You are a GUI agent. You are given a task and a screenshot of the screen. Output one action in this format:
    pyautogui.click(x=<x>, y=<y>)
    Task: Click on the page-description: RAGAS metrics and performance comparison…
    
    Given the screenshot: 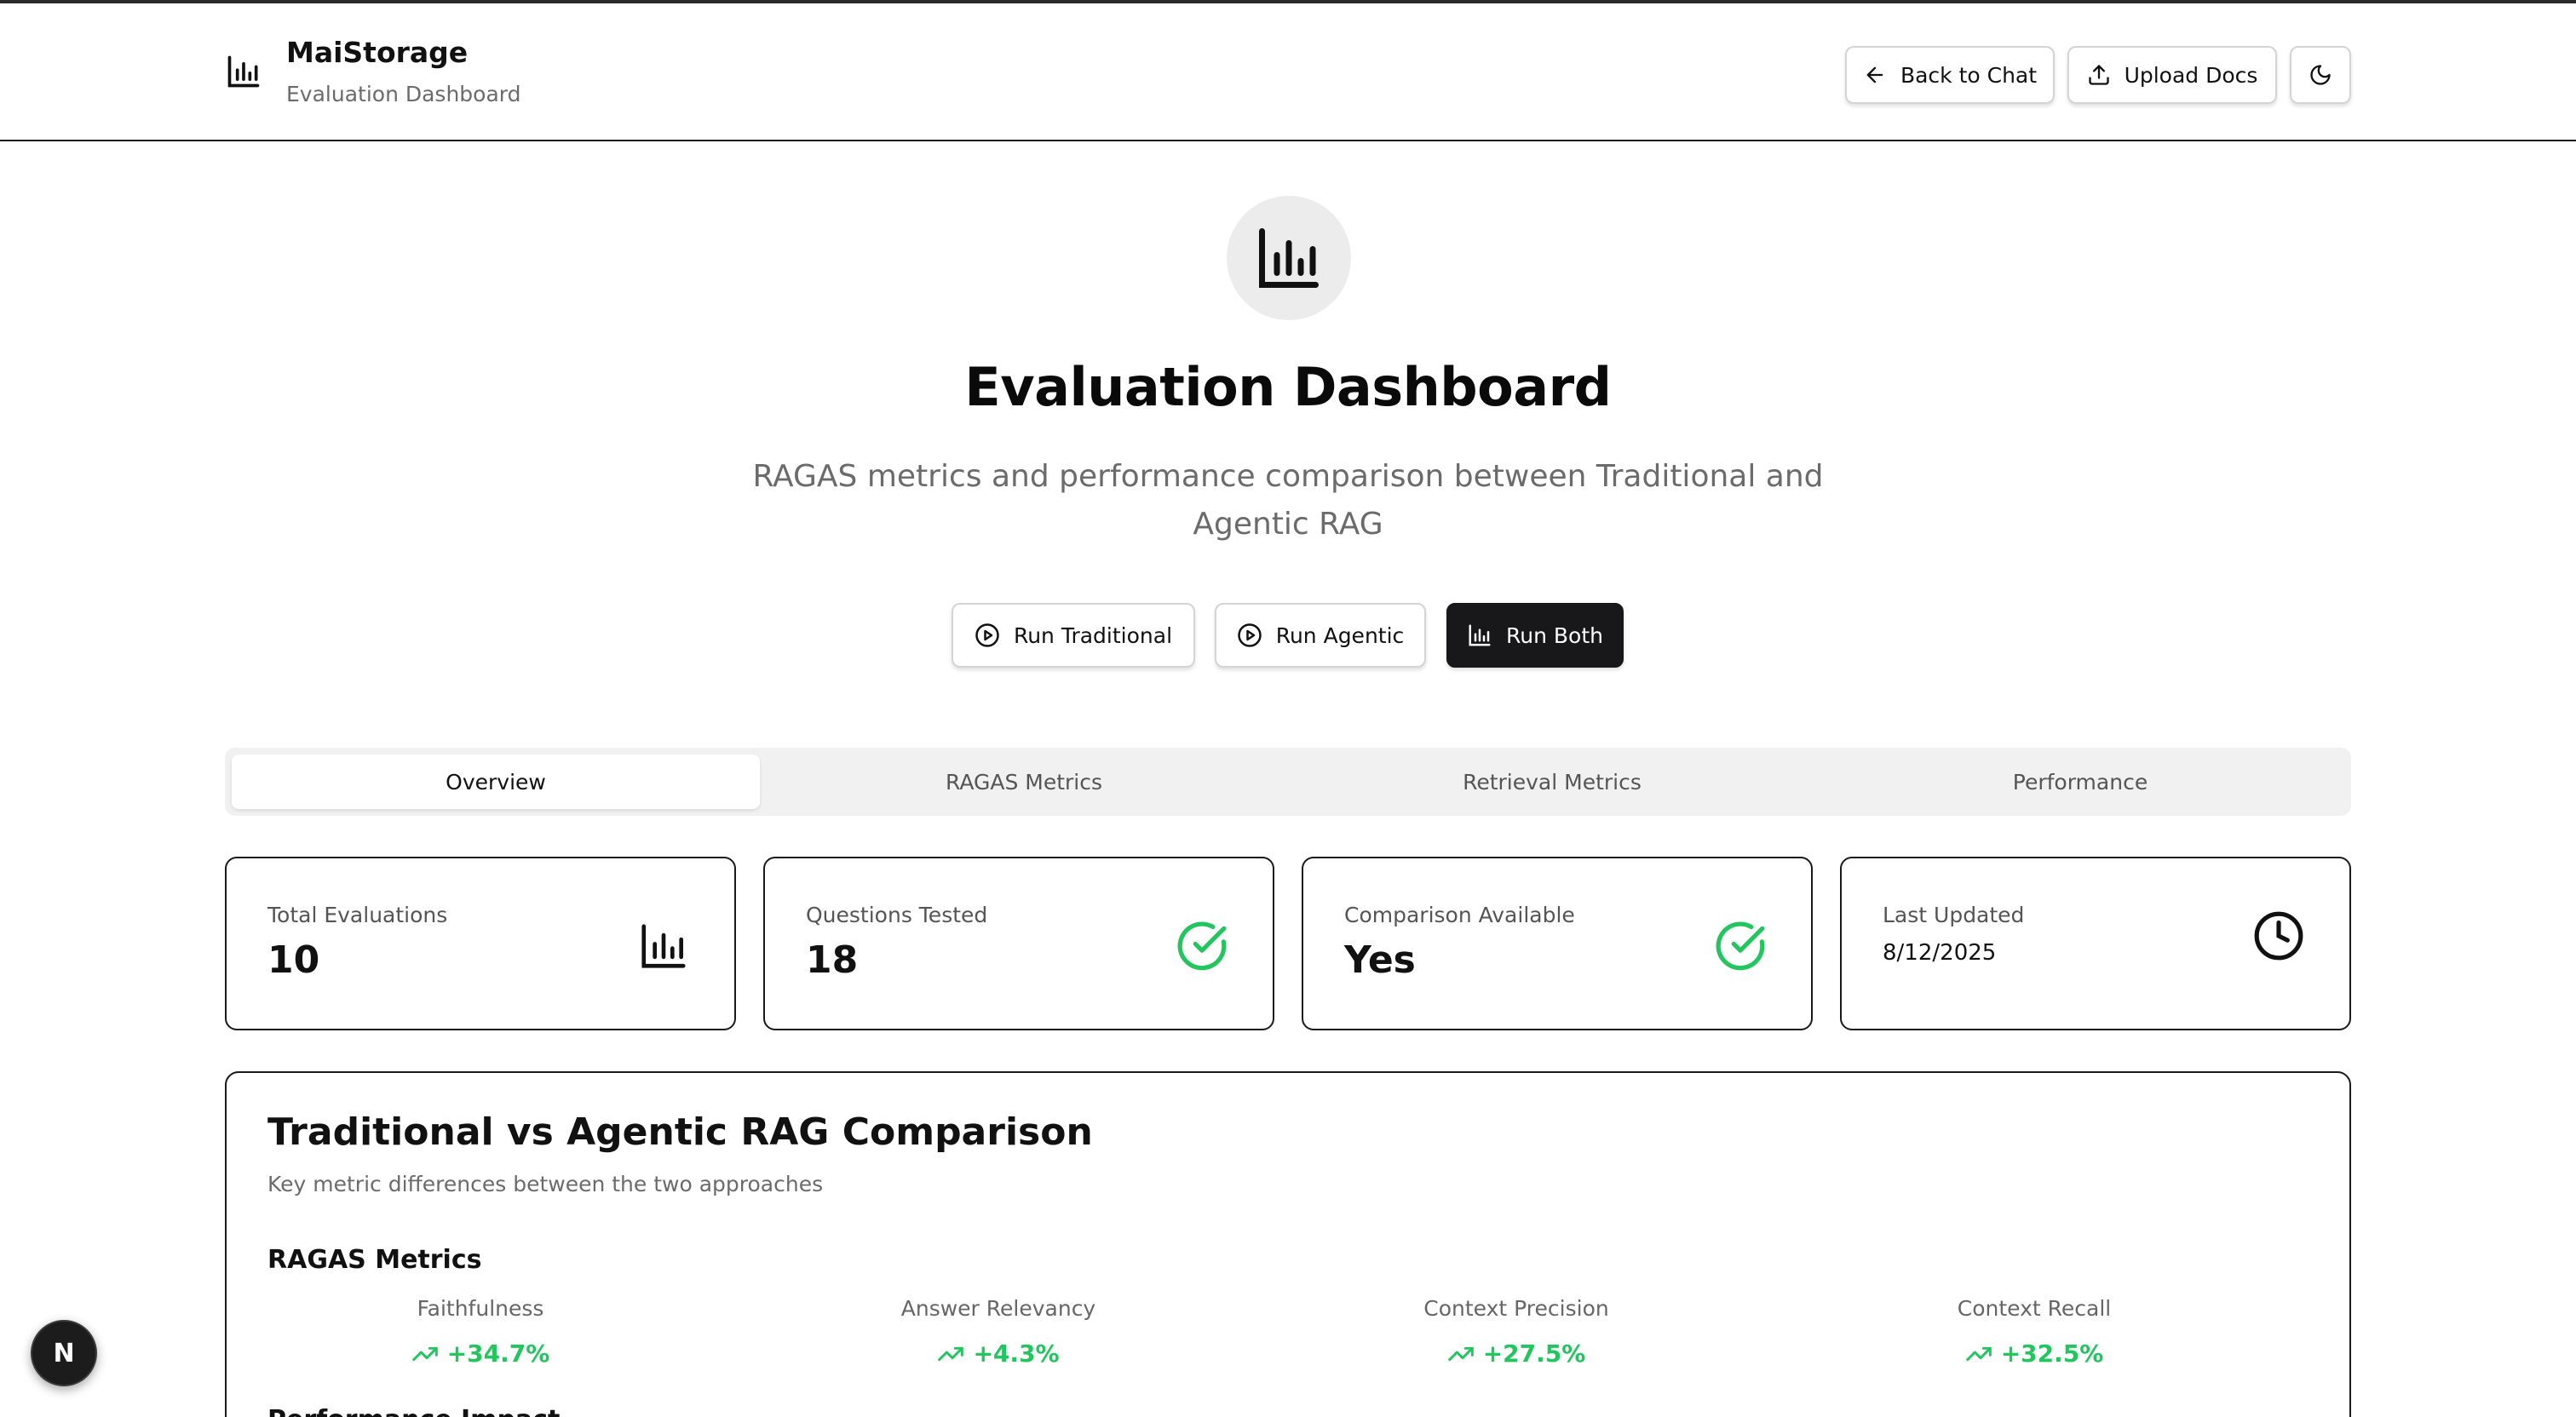 What is the action you would take?
    pyautogui.click(x=1288, y=500)
    